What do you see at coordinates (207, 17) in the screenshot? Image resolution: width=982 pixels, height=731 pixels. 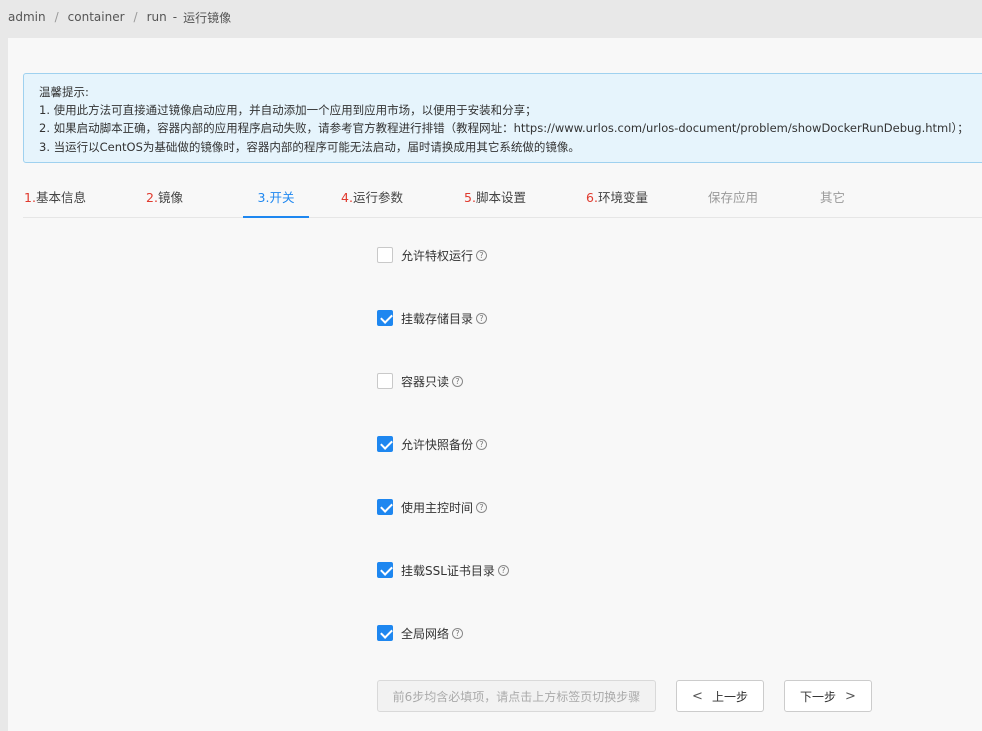 I see `breadcrumb-current: 运行镜像` at bounding box center [207, 17].